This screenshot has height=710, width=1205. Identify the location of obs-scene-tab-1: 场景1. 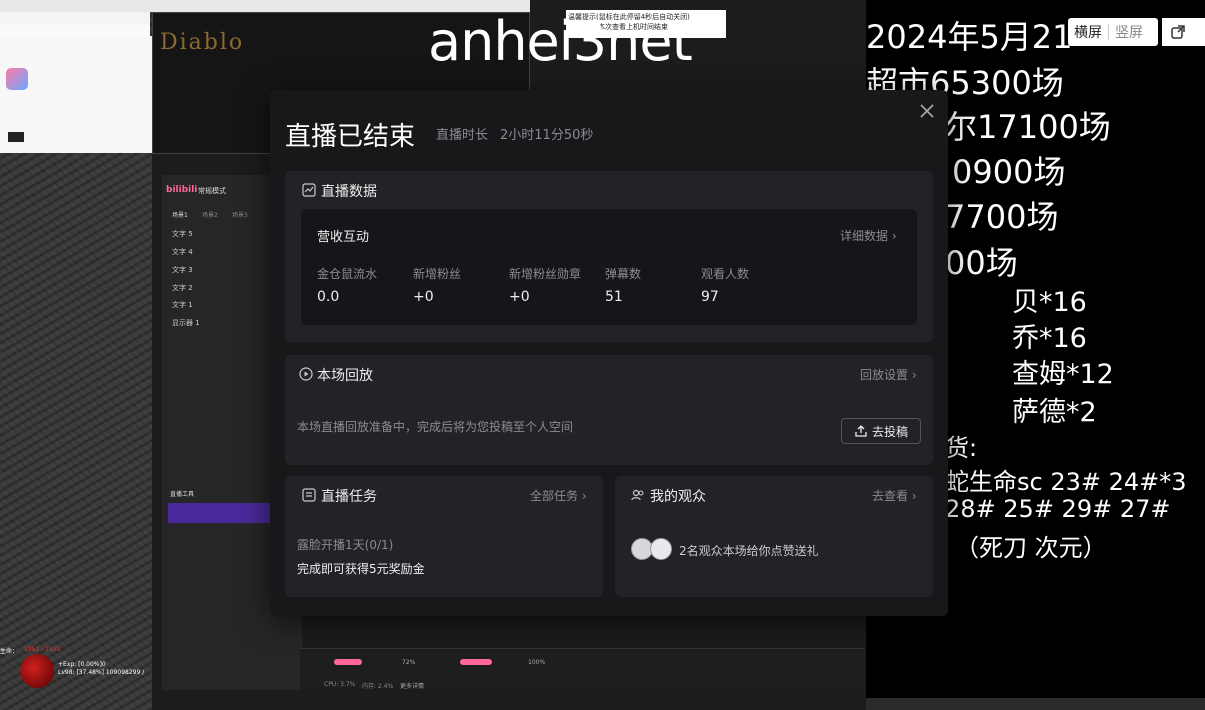
(180, 214).